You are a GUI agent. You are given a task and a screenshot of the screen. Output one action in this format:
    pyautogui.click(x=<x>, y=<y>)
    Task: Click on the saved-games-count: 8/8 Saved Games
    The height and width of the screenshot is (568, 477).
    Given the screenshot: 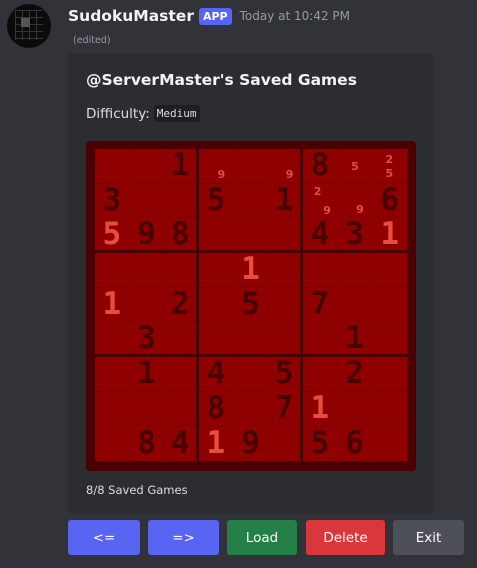 What is the action you would take?
    pyautogui.click(x=137, y=490)
    